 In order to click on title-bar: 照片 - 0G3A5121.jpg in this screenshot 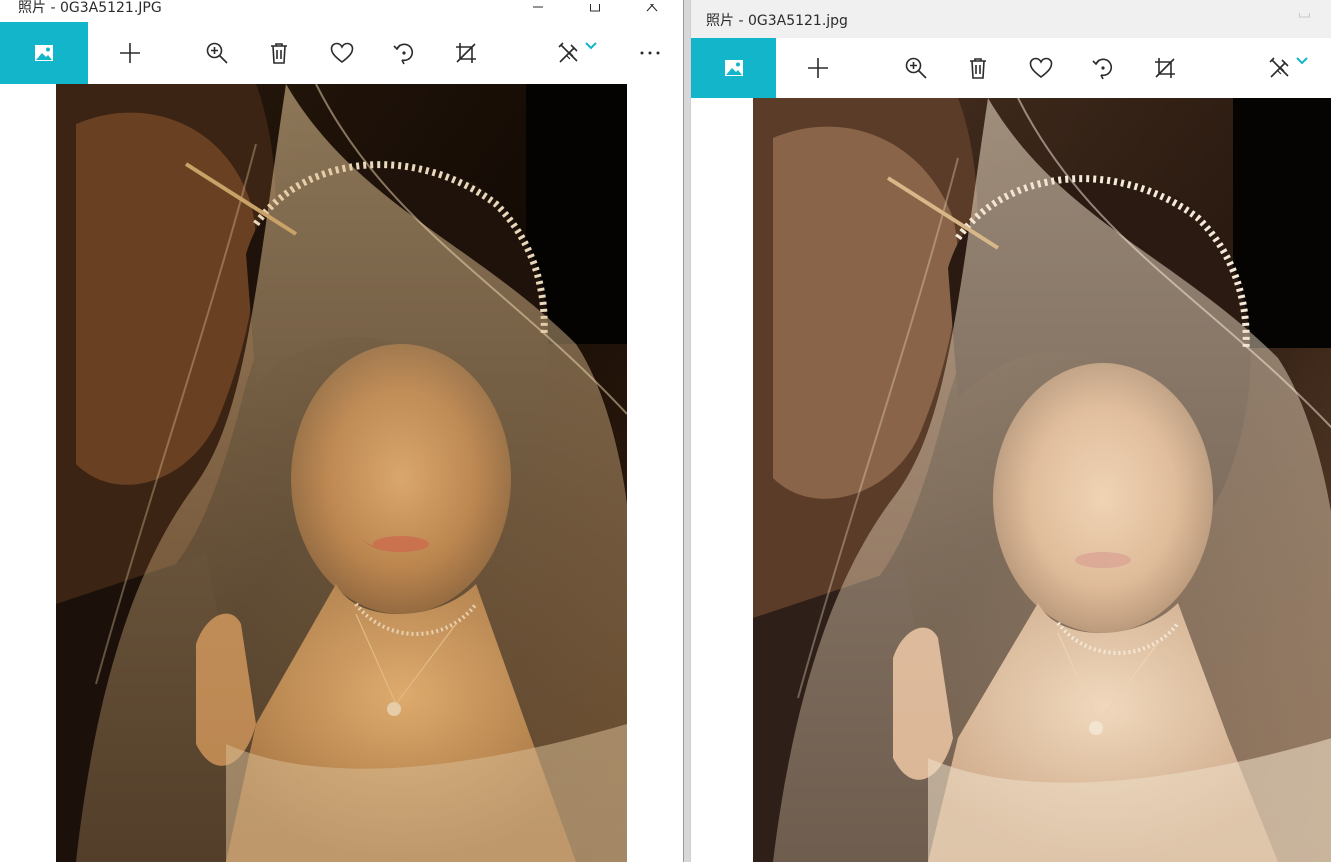, I will do `click(1011, 19)`.